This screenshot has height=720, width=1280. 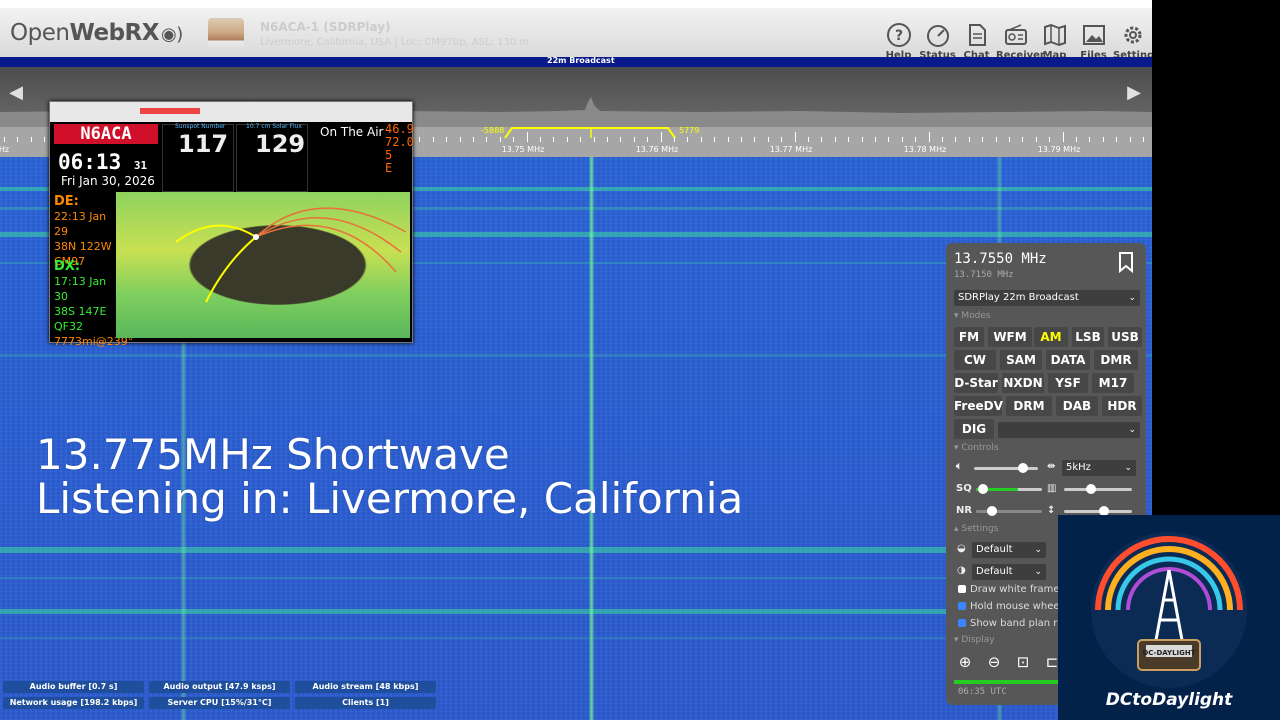 I want to click on mode-button-fm: FM, so click(x=969, y=337).